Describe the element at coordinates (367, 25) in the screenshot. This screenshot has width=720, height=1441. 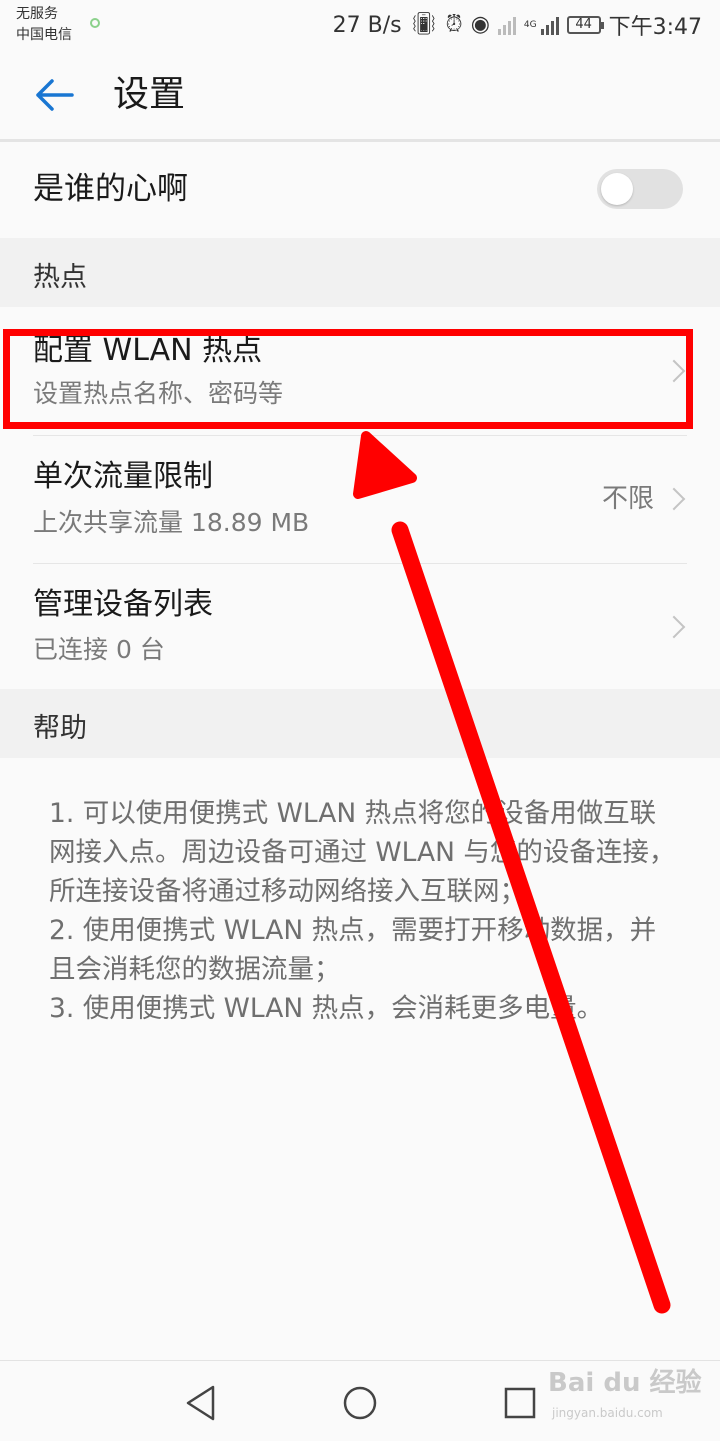
I see `network-speed: 27 B/s` at that location.